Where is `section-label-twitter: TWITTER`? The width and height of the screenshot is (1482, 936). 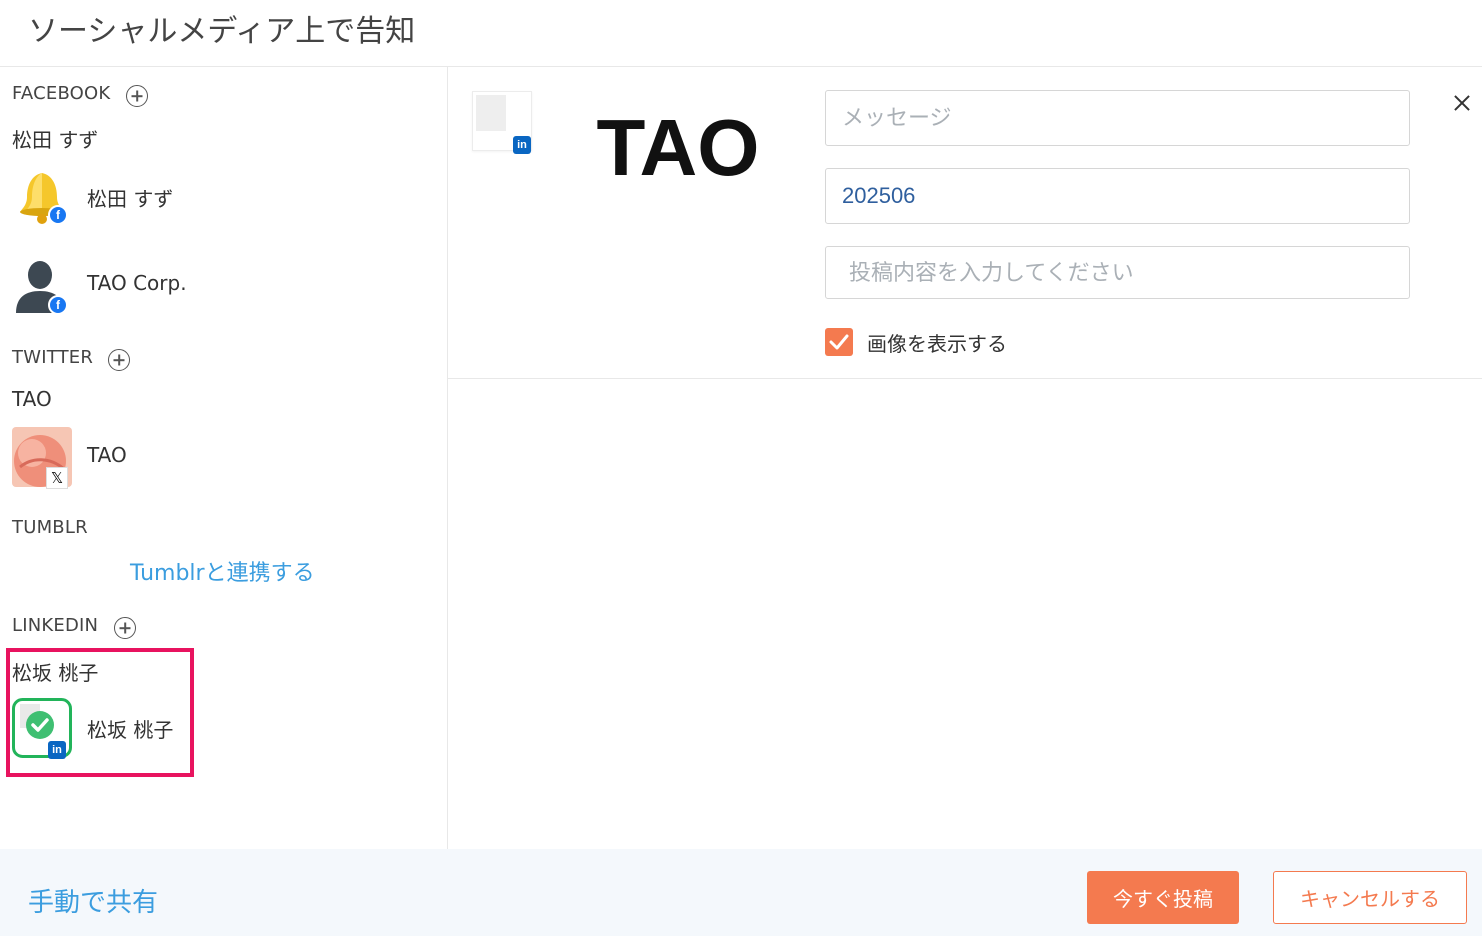 section-label-twitter: TWITTER is located at coordinates (53, 357).